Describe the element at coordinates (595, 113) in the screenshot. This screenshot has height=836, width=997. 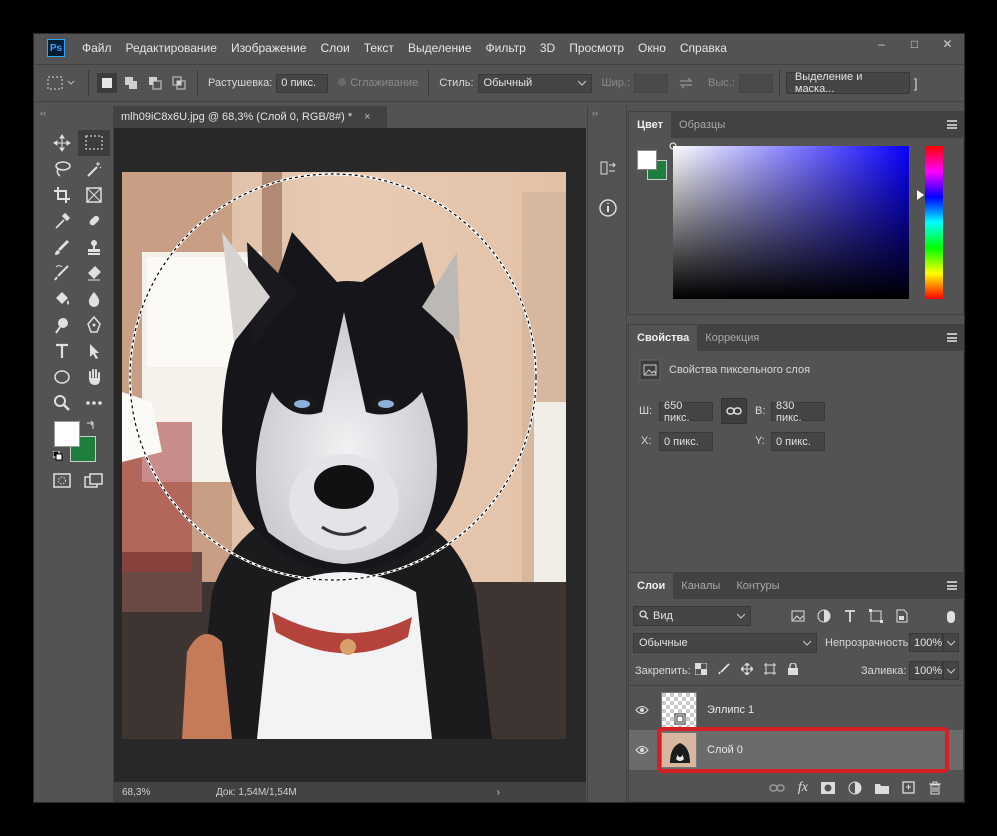
I see `dock-collapse-icon: ››` at that location.